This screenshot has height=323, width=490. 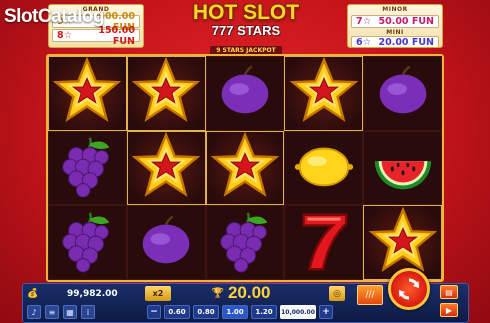 I want to click on bet-option: 1.20, so click(x=264, y=312).